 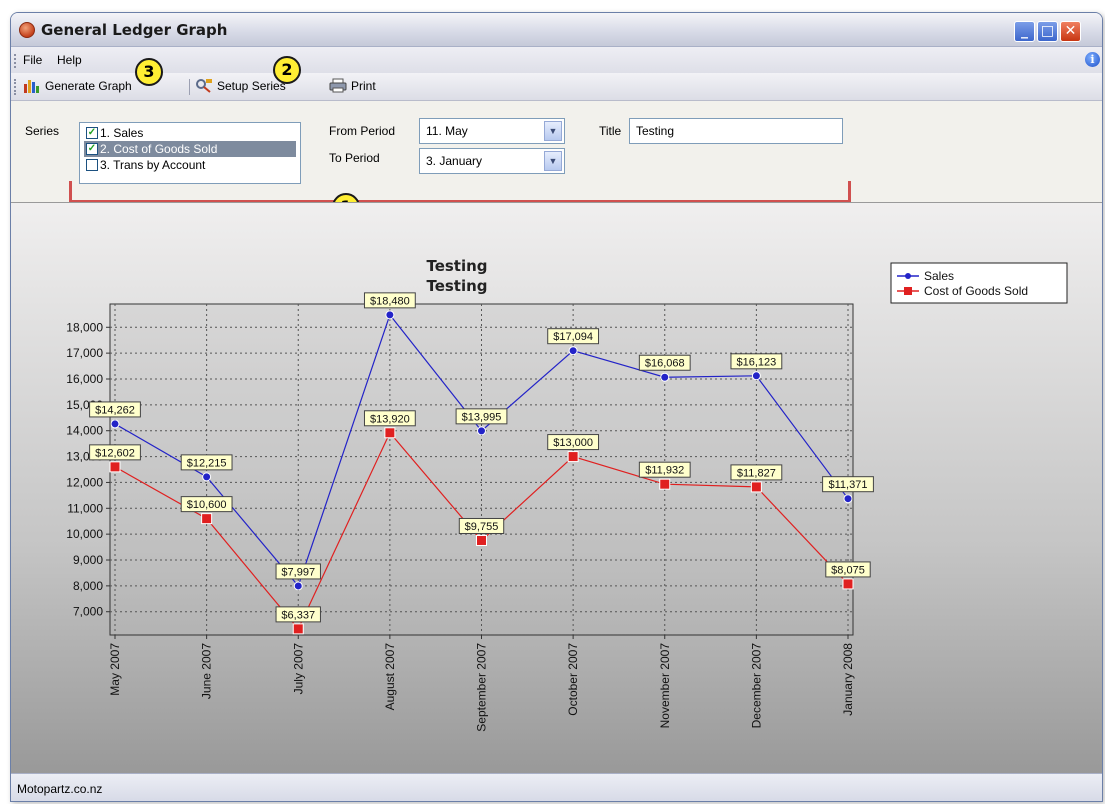 I want to click on x-tick-label: July 2007, so click(x=298, y=669).